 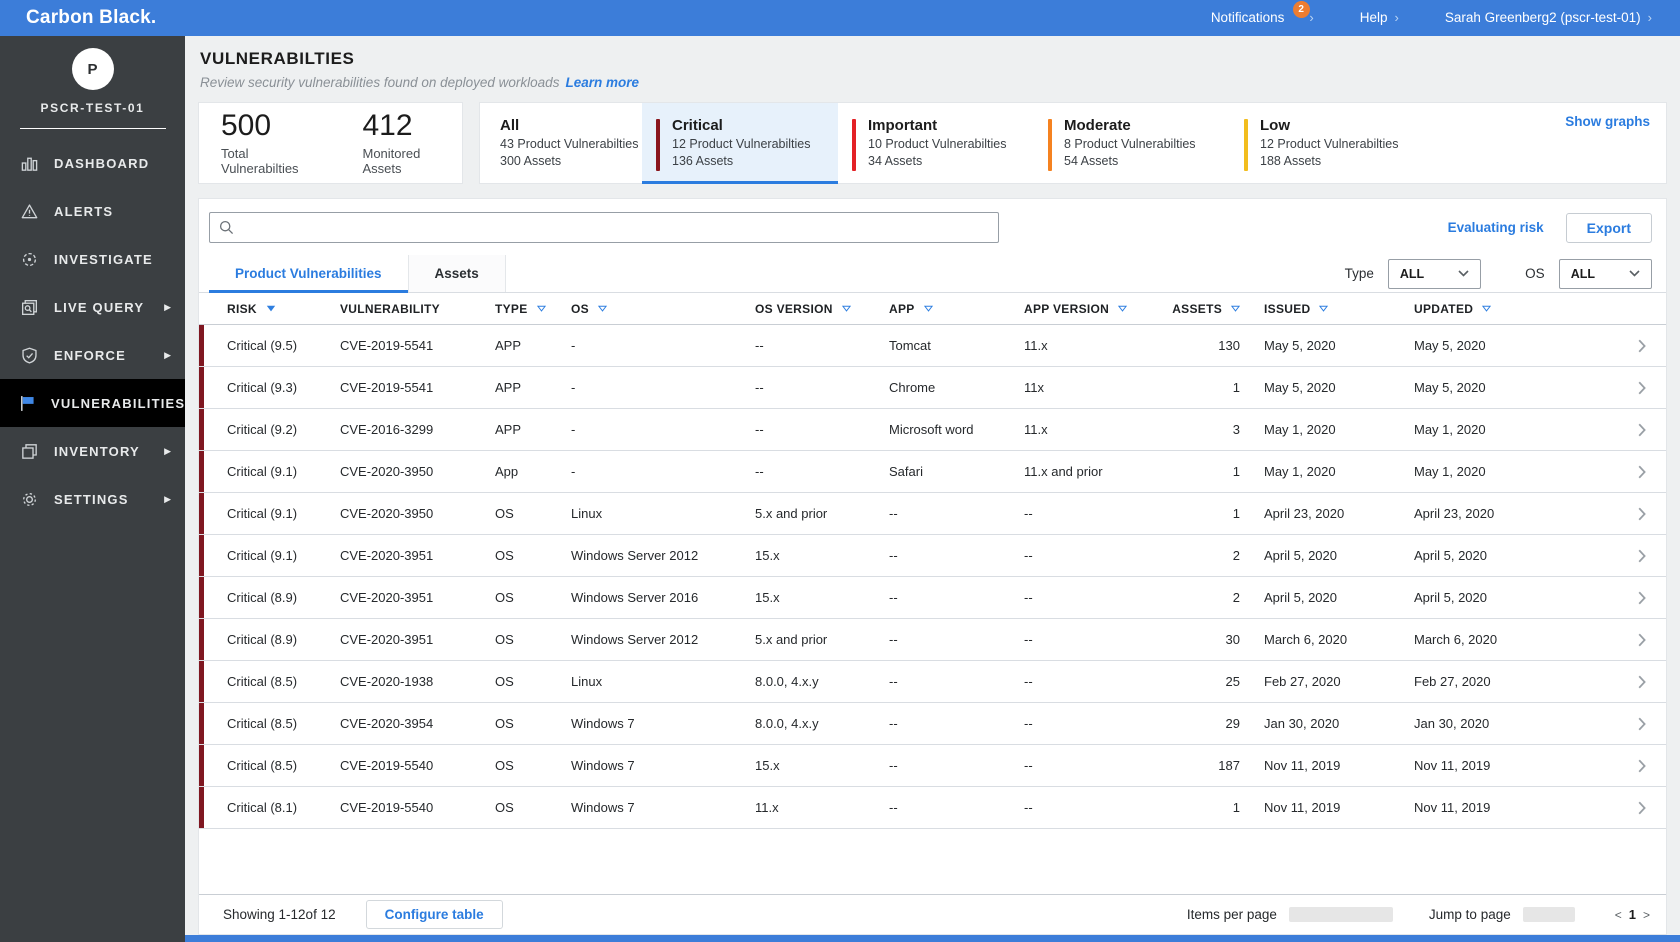 I want to click on sidebar-item-settings: SETTINGS ▶, so click(x=92, y=499).